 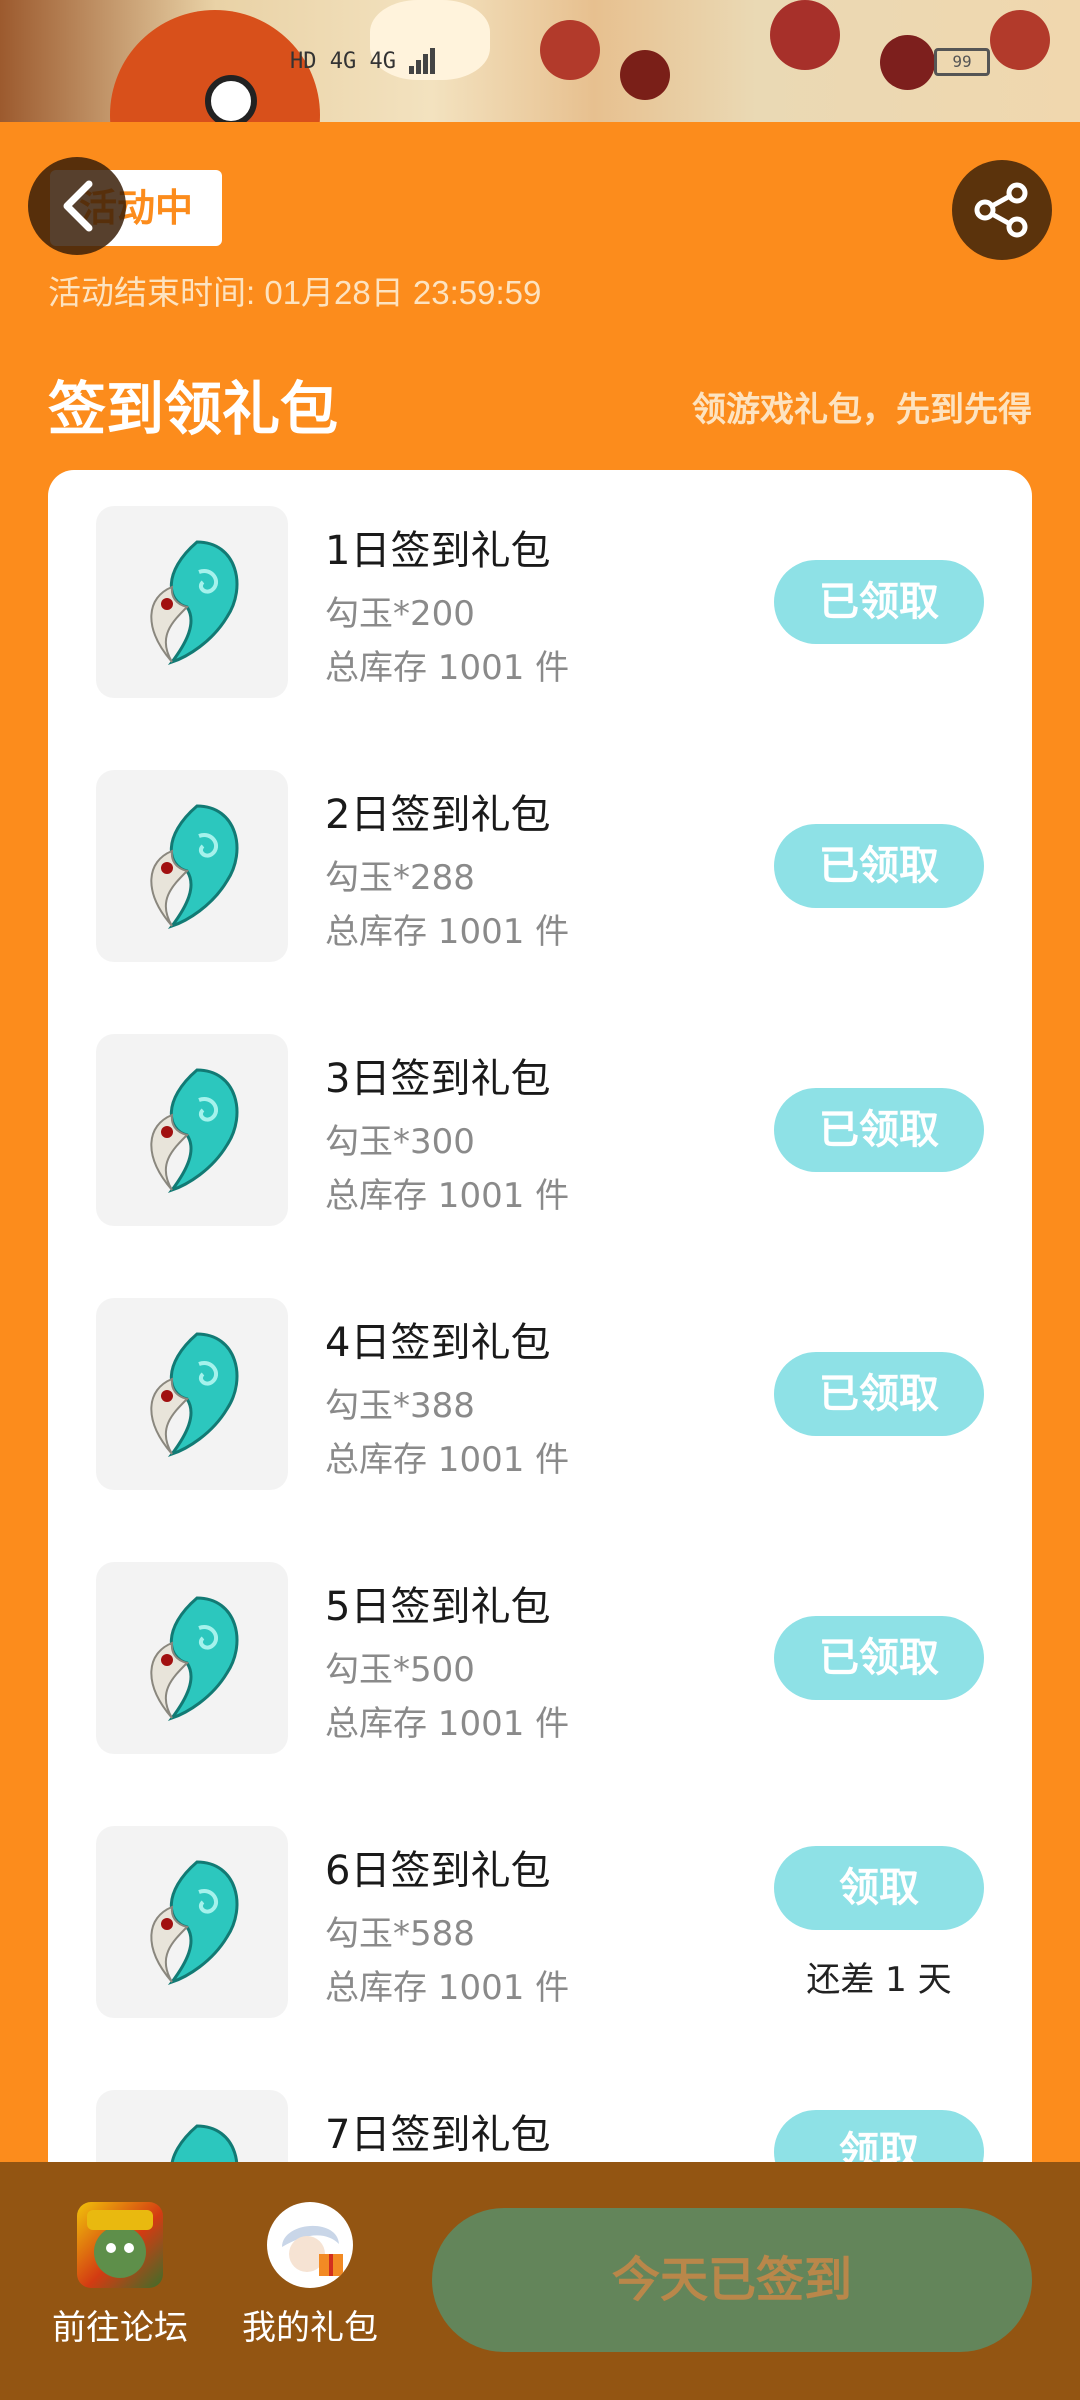 I want to click on gift-reward: 勾玉*388, so click(x=400, y=1406).